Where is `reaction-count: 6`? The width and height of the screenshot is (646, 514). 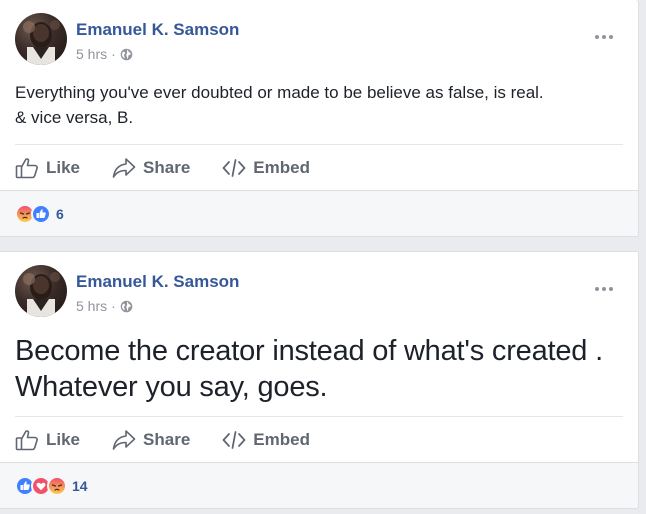 reaction-count: 6 is located at coordinates (60, 214).